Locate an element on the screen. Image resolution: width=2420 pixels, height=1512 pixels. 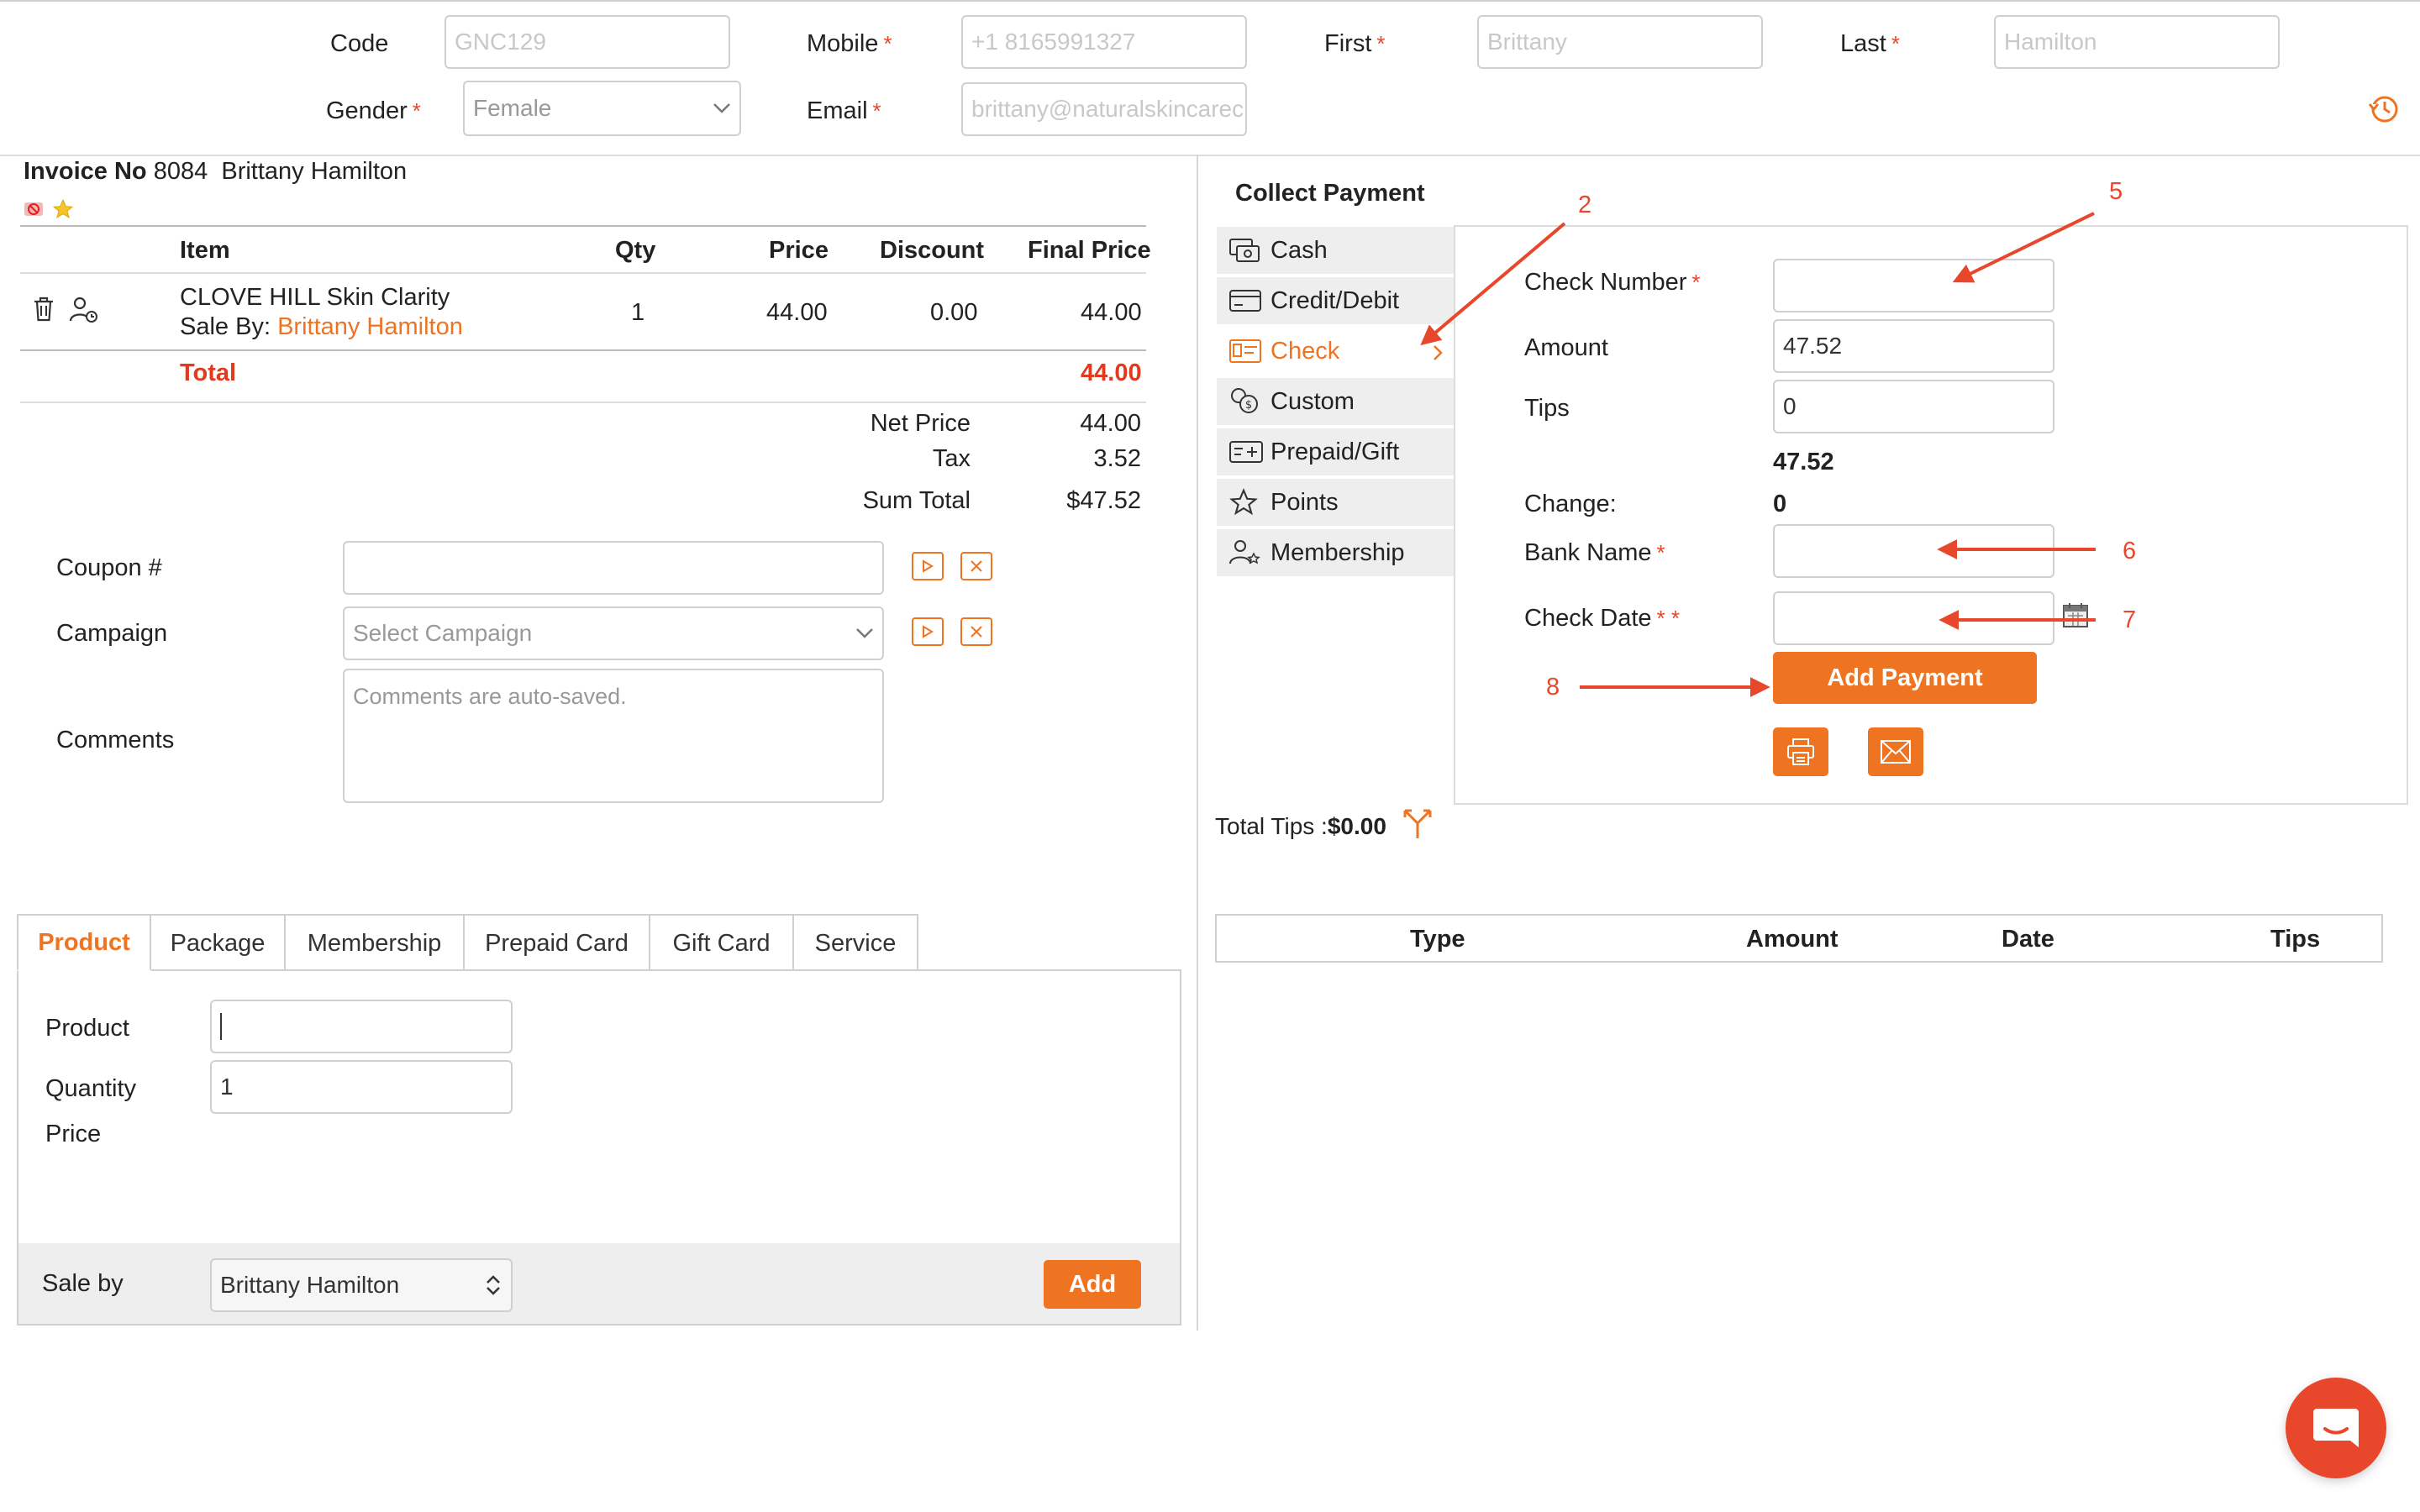
annotation-label-6: 6 is located at coordinates (2130, 551).